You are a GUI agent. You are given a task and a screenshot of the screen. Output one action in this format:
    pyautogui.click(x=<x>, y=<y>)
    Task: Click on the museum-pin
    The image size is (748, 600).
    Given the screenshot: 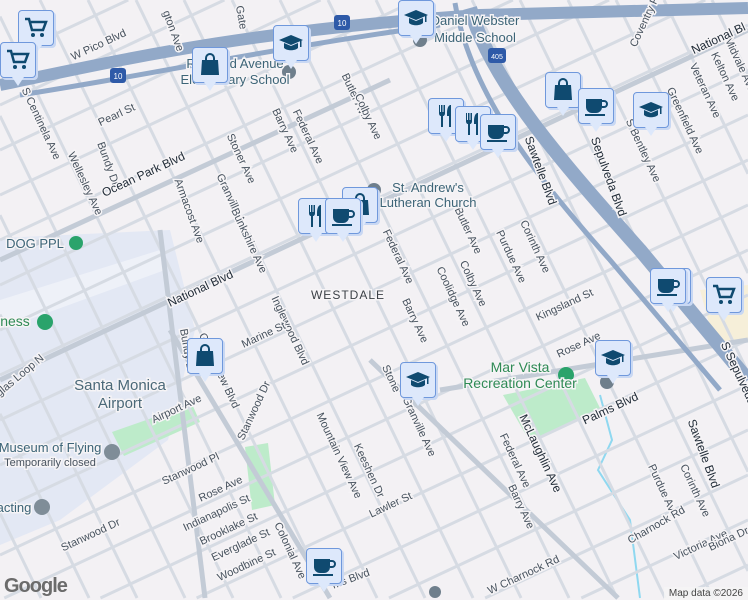 What is the action you would take?
    pyautogui.click(x=112, y=452)
    